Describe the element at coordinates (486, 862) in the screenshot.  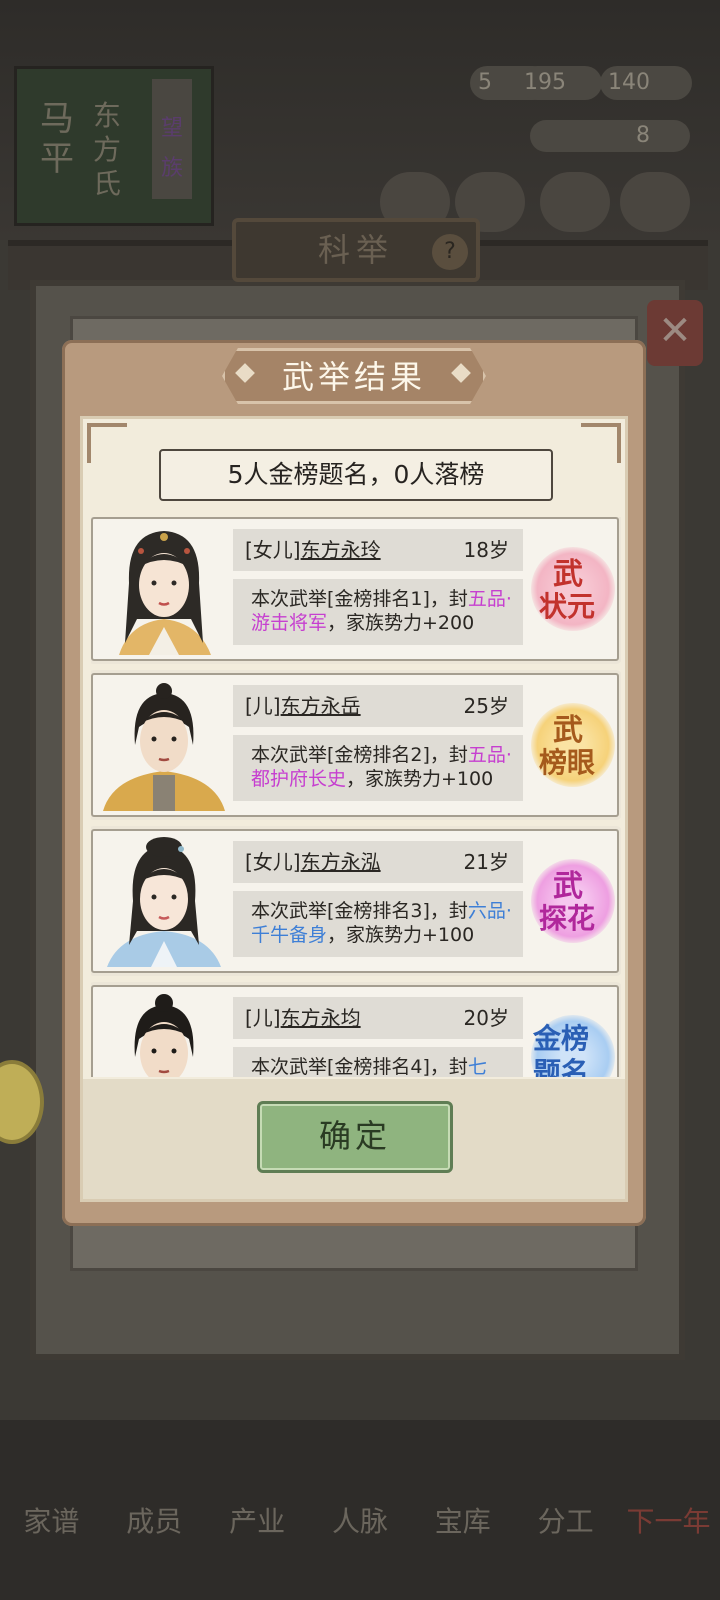
I see `member-age: 21岁` at that location.